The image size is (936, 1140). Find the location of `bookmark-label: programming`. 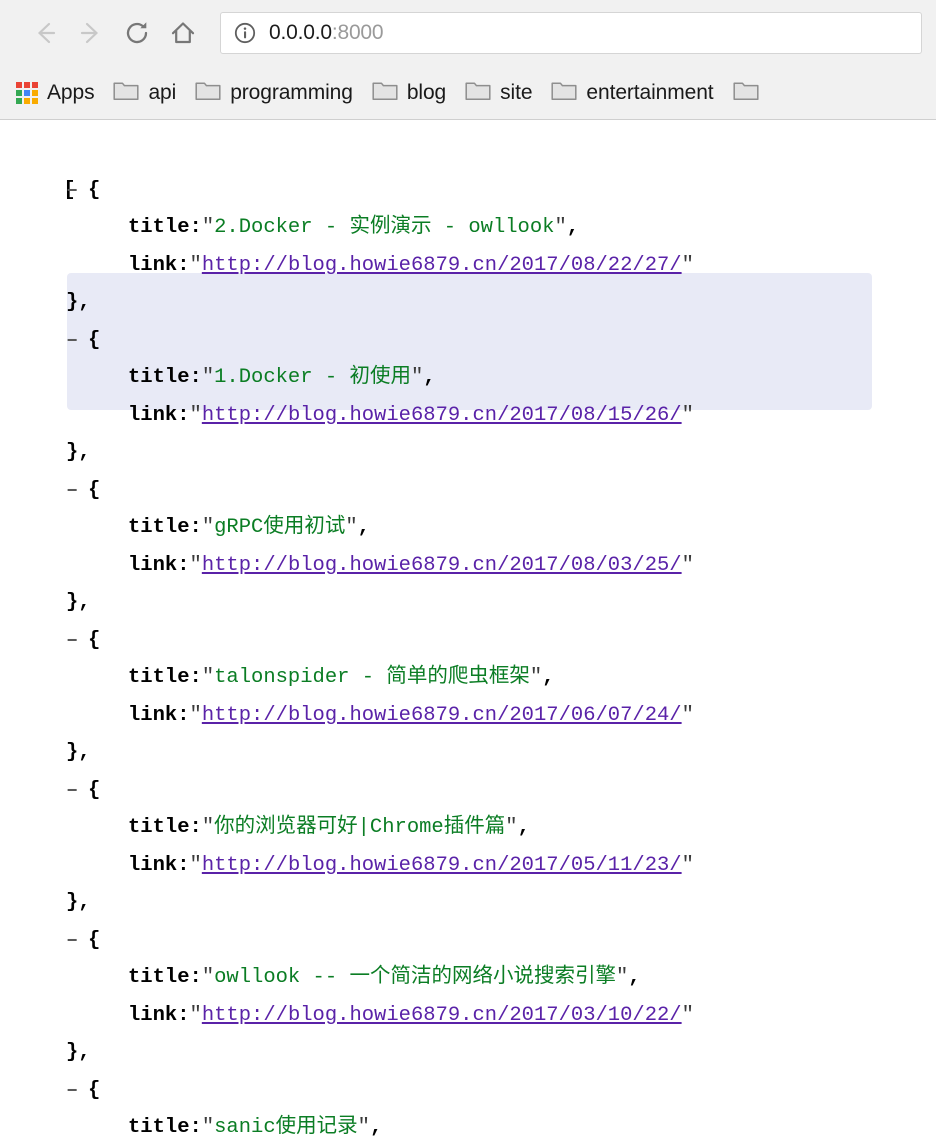

bookmark-label: programming is located at coordinates (291, 92).